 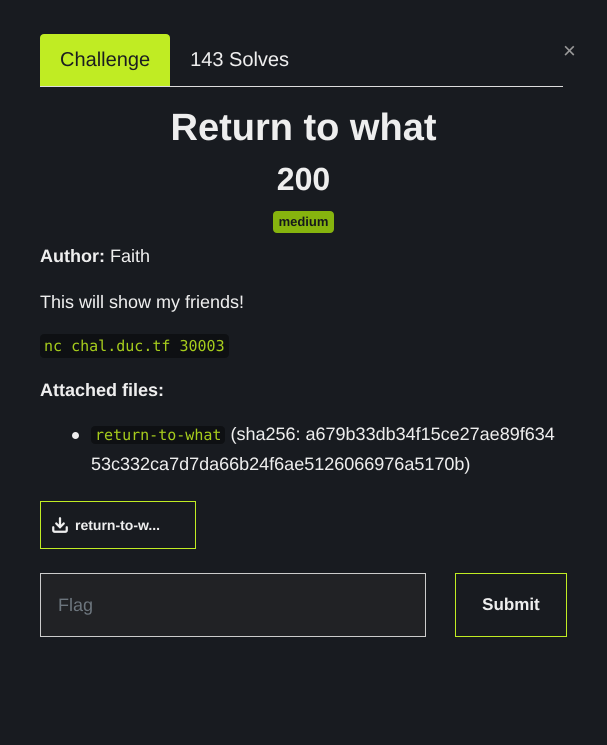 What do you see at coordinates (510, 605) in the screenshot?
I see `submit-button: Submit` at bounding box center [510, 605].